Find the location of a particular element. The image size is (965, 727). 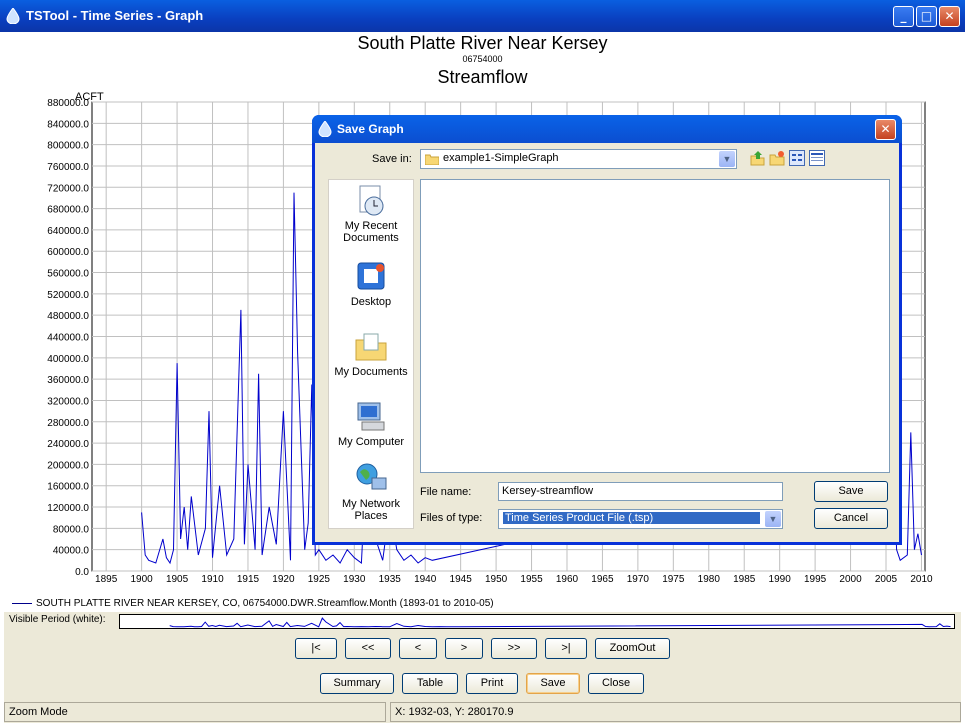

y-tick-label: 240000.0 is located at coordinates (68, 444).